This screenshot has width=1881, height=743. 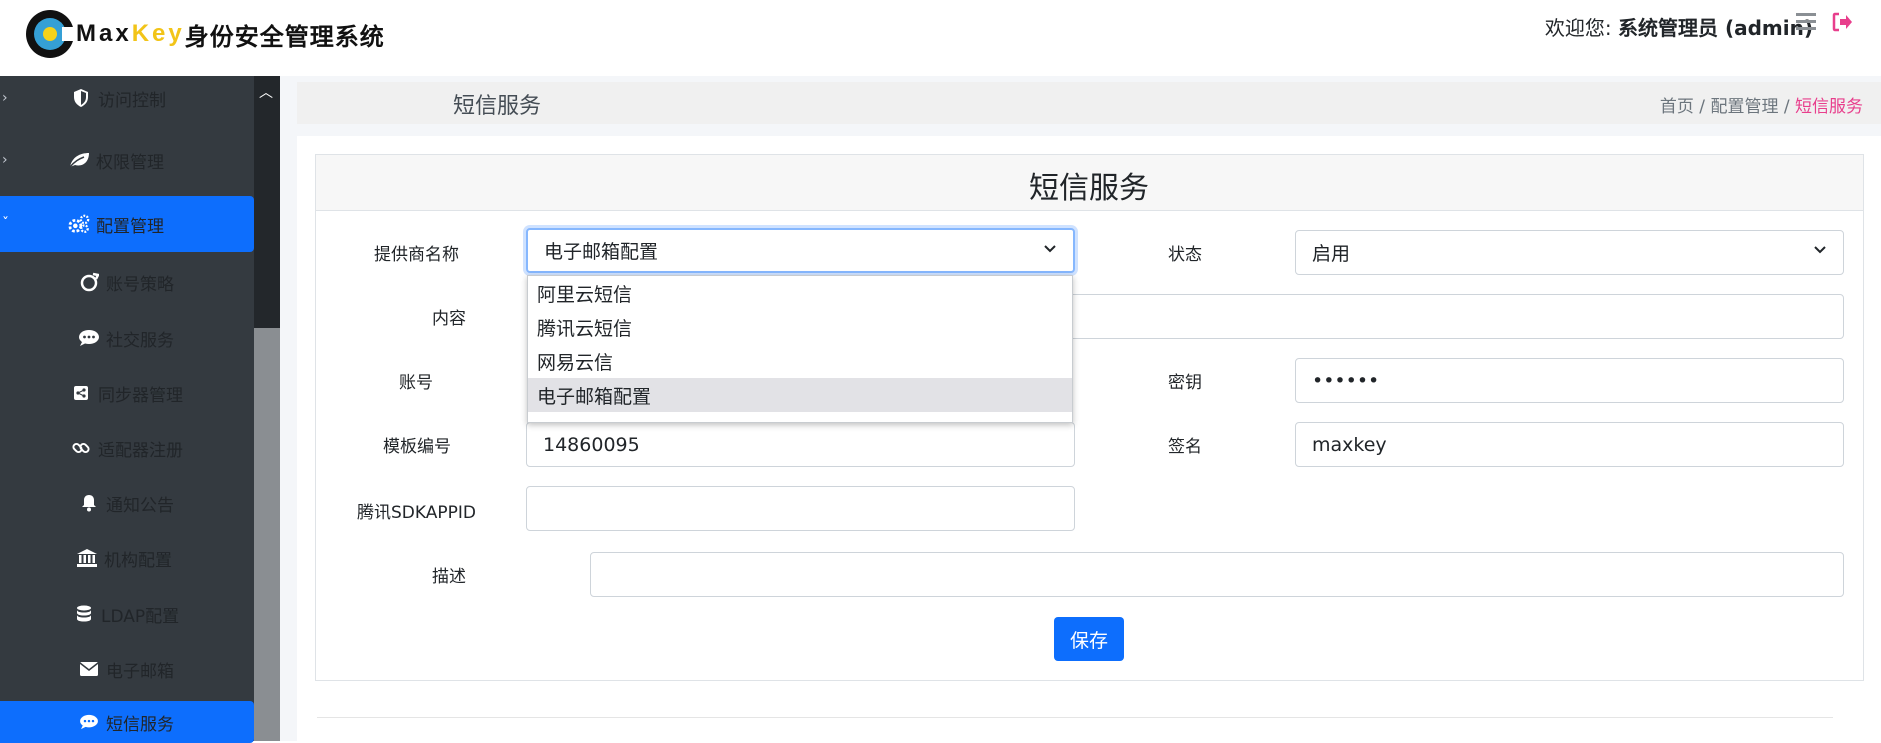 What do you see at coordinates (1715, 28) in the screenshot?
I see `user-name: 系统管理员 (admin)` at bounding box center [1715, 28].